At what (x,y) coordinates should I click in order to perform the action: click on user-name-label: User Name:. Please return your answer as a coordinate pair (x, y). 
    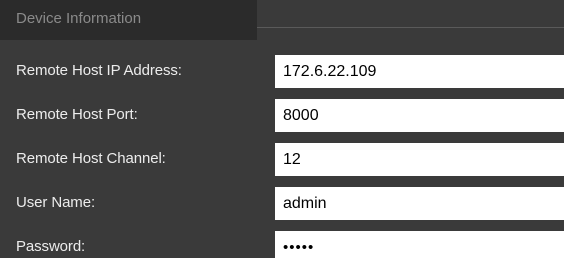
    Looking at the image, I should click on (56, 202).